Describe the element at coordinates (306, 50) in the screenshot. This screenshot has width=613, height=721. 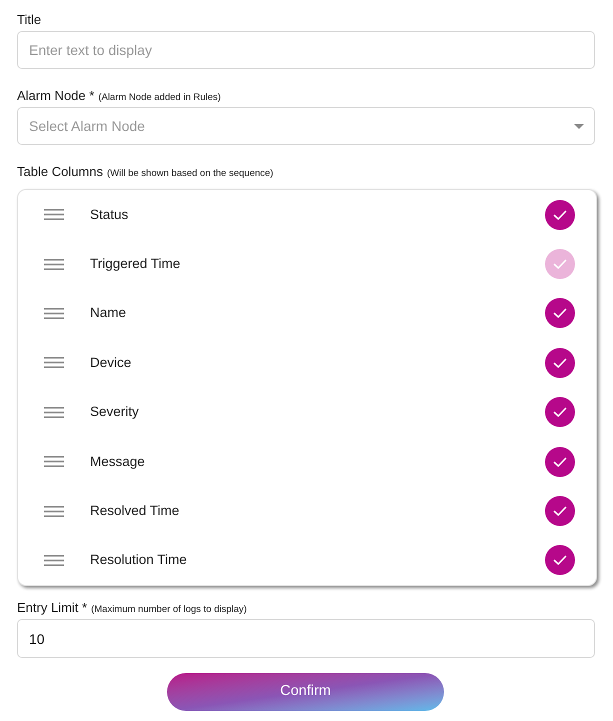
I see `title-input: Enter text to display` at that location.